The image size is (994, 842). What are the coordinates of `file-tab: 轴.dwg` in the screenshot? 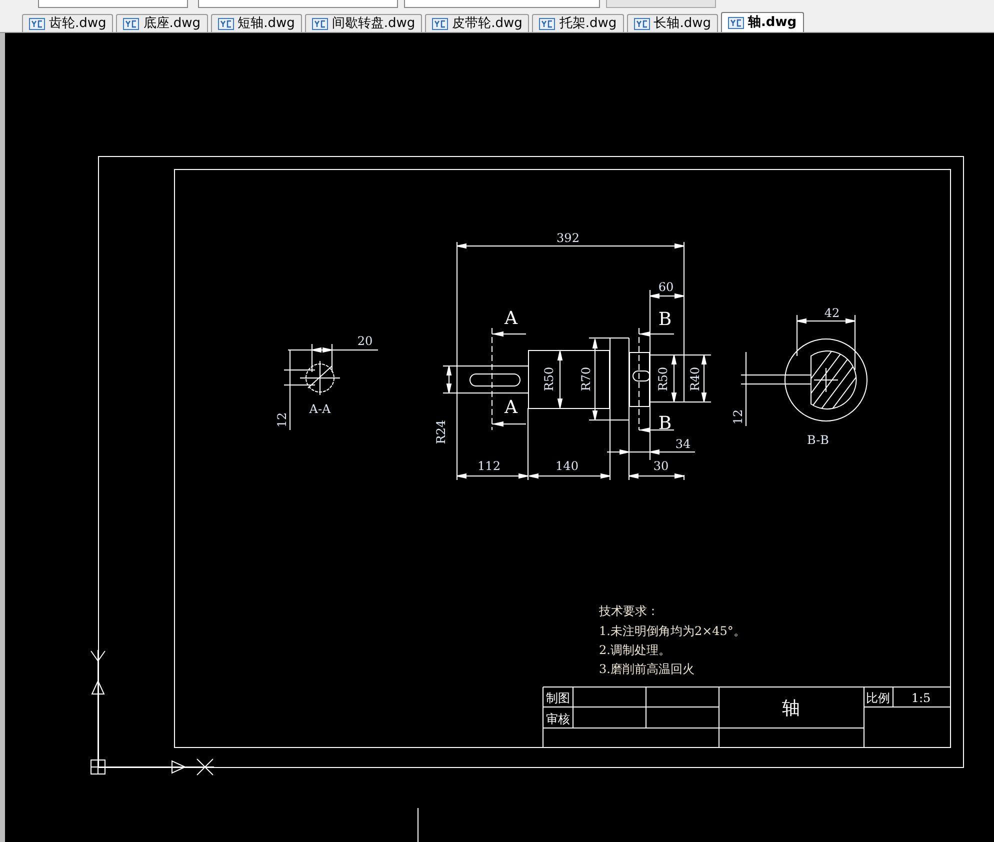 It's located at (762, 22).